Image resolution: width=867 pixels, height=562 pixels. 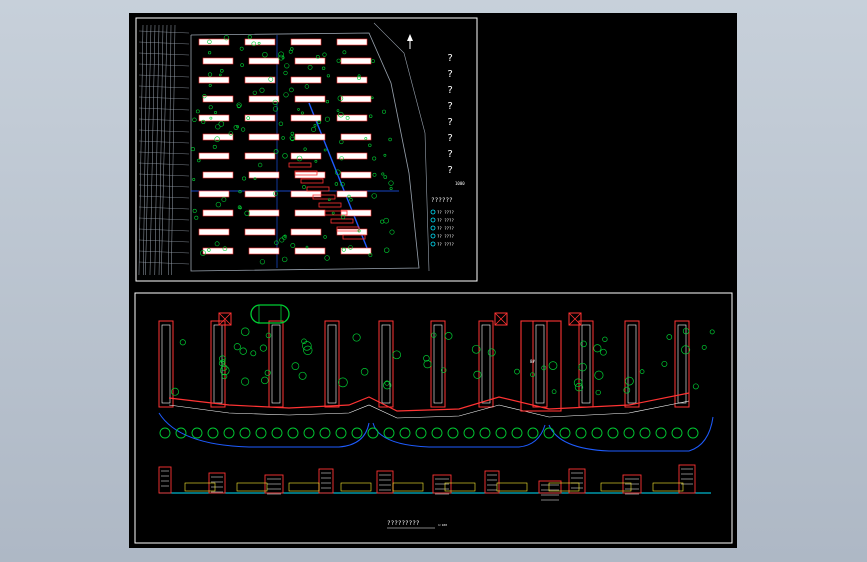 I want to click on oval-pavilion, so click(x=270, y=314).